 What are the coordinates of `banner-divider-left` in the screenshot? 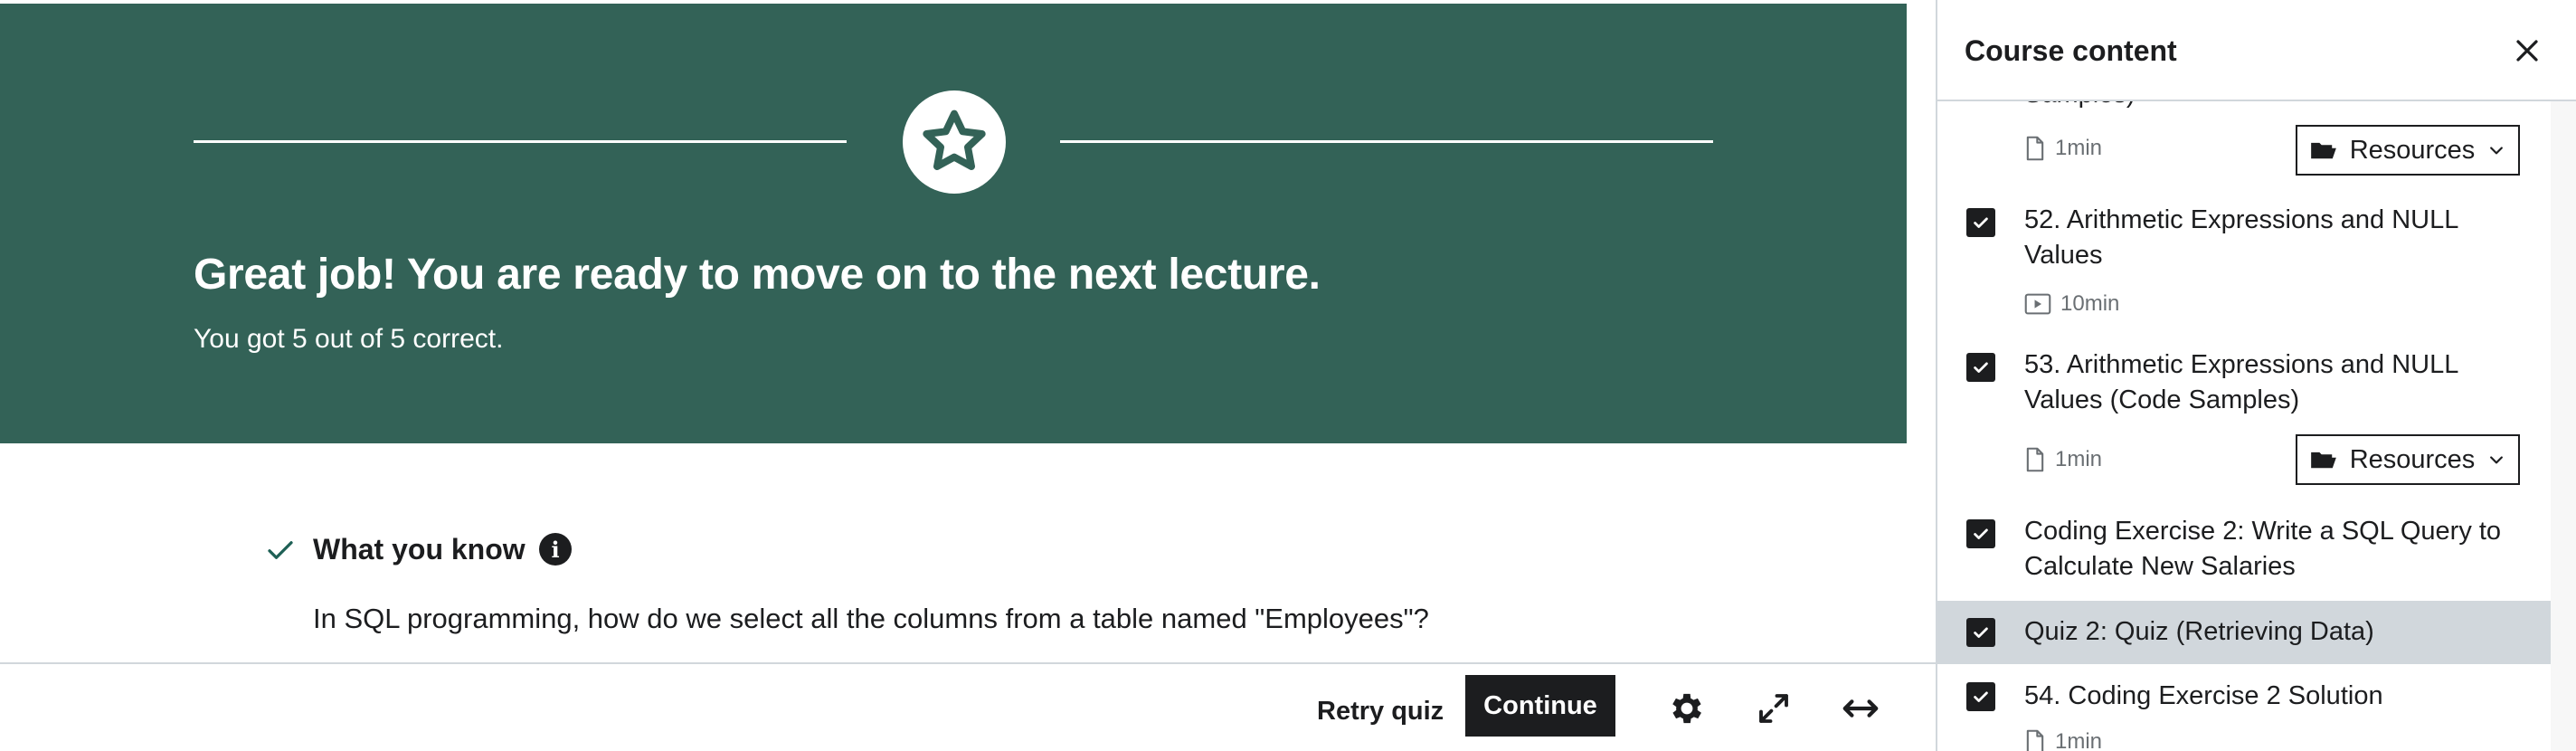 It's located at (520, 141).